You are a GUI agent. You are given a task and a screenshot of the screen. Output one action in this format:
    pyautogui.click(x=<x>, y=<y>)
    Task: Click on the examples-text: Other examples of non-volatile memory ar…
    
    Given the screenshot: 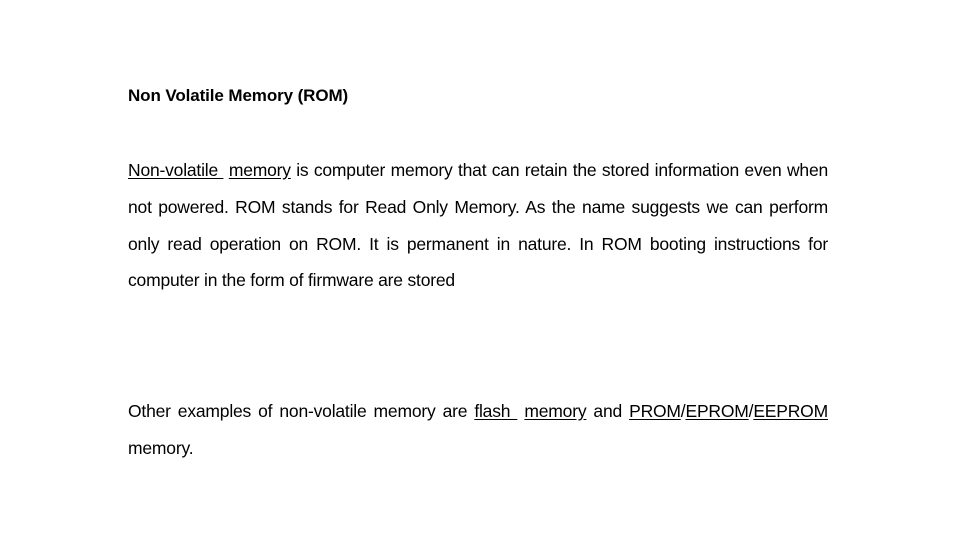 What is the action you would take?
    pyautogui.click(x=301, y=411)
    